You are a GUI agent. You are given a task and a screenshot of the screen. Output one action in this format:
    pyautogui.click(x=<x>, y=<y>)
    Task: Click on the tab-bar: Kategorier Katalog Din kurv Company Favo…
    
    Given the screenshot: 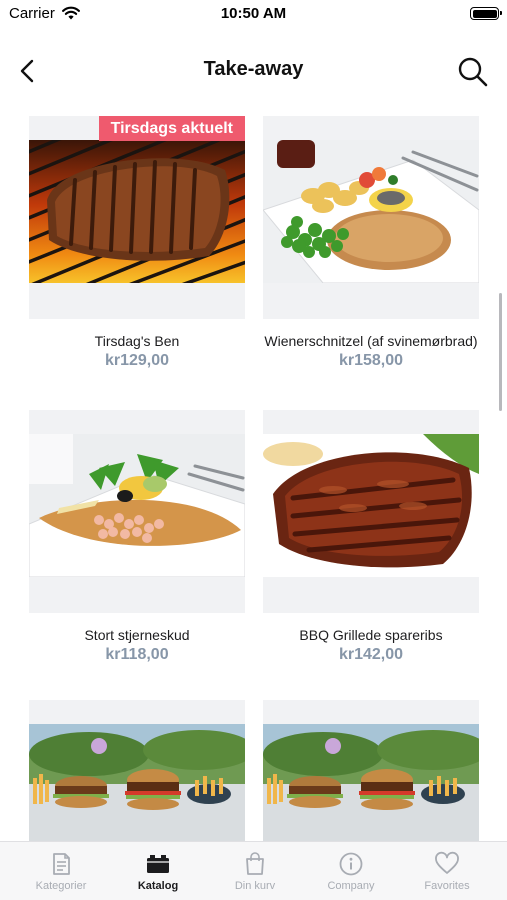 What is the action you would take?
    pyautogui.click(x=253, y=870)
    